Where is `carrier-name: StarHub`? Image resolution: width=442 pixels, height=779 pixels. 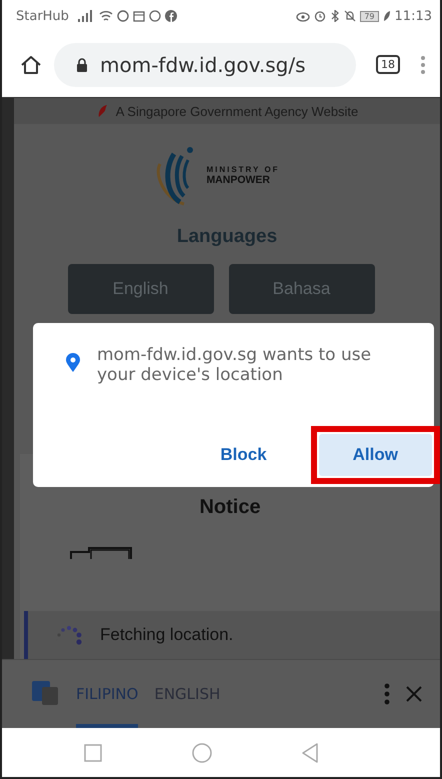
carrier-name: StarHub is located at coordinates (42, 16).